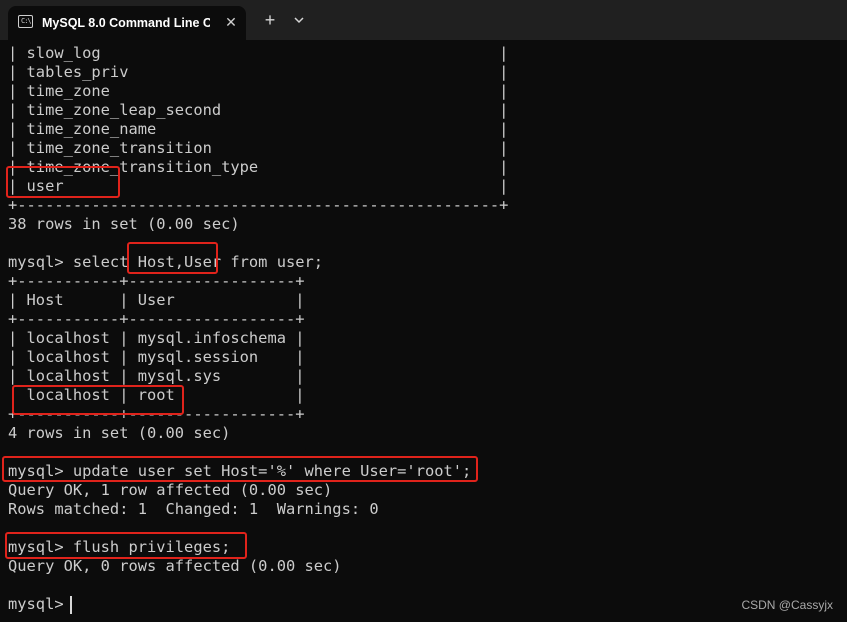  What do you see at coordinates (170, 490) in the screenshot?
I see `terminal-line: Query OK, 1 row affected (0.00 sec)` at bounding box center [170, 490].